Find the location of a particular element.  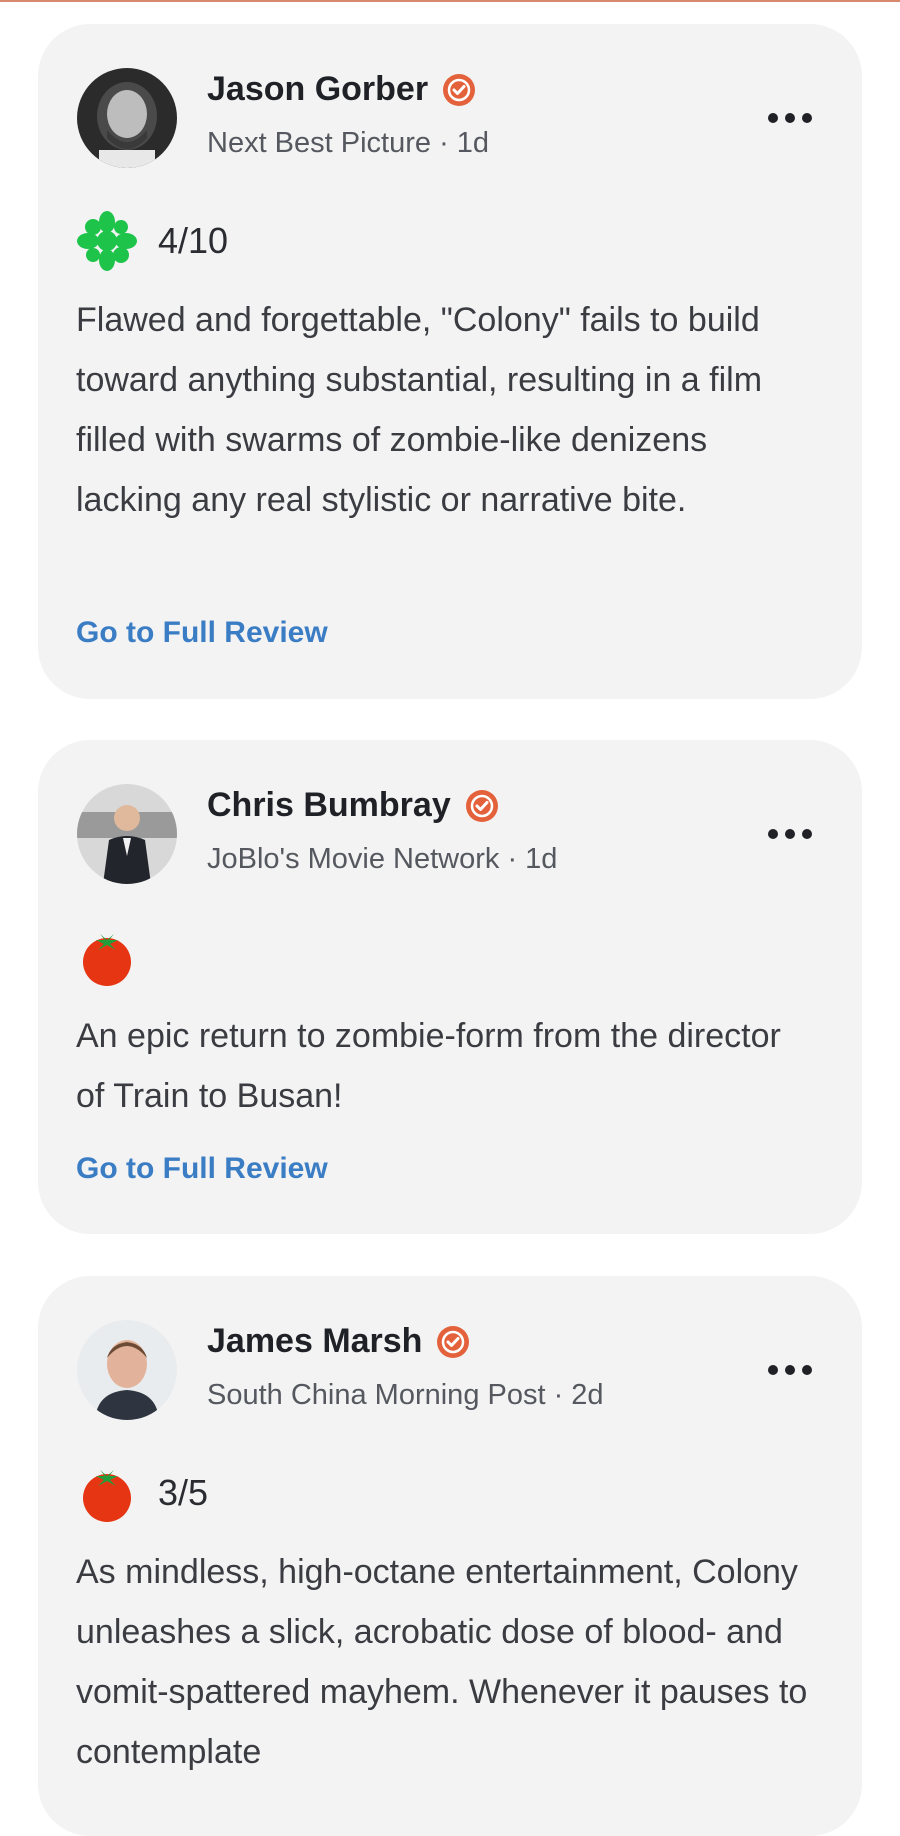

critic-name-text: Jason Gorber is located at coordinates (317, 89).